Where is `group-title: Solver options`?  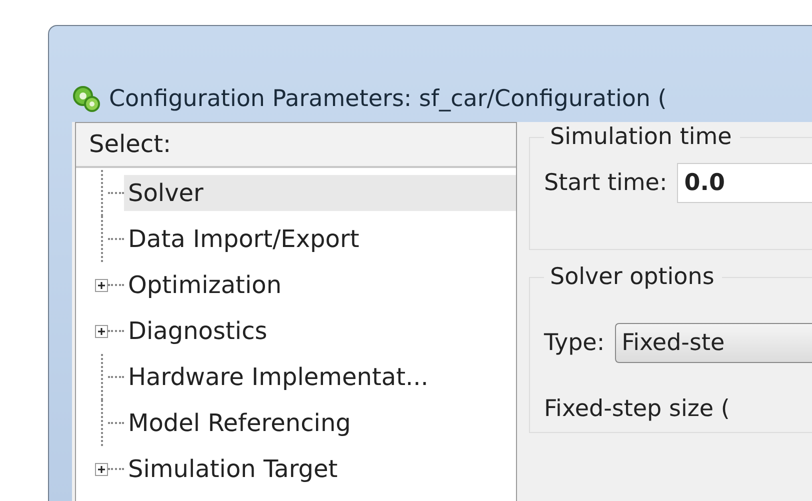
group-title: Solver options is located at coordinates (632, 277).